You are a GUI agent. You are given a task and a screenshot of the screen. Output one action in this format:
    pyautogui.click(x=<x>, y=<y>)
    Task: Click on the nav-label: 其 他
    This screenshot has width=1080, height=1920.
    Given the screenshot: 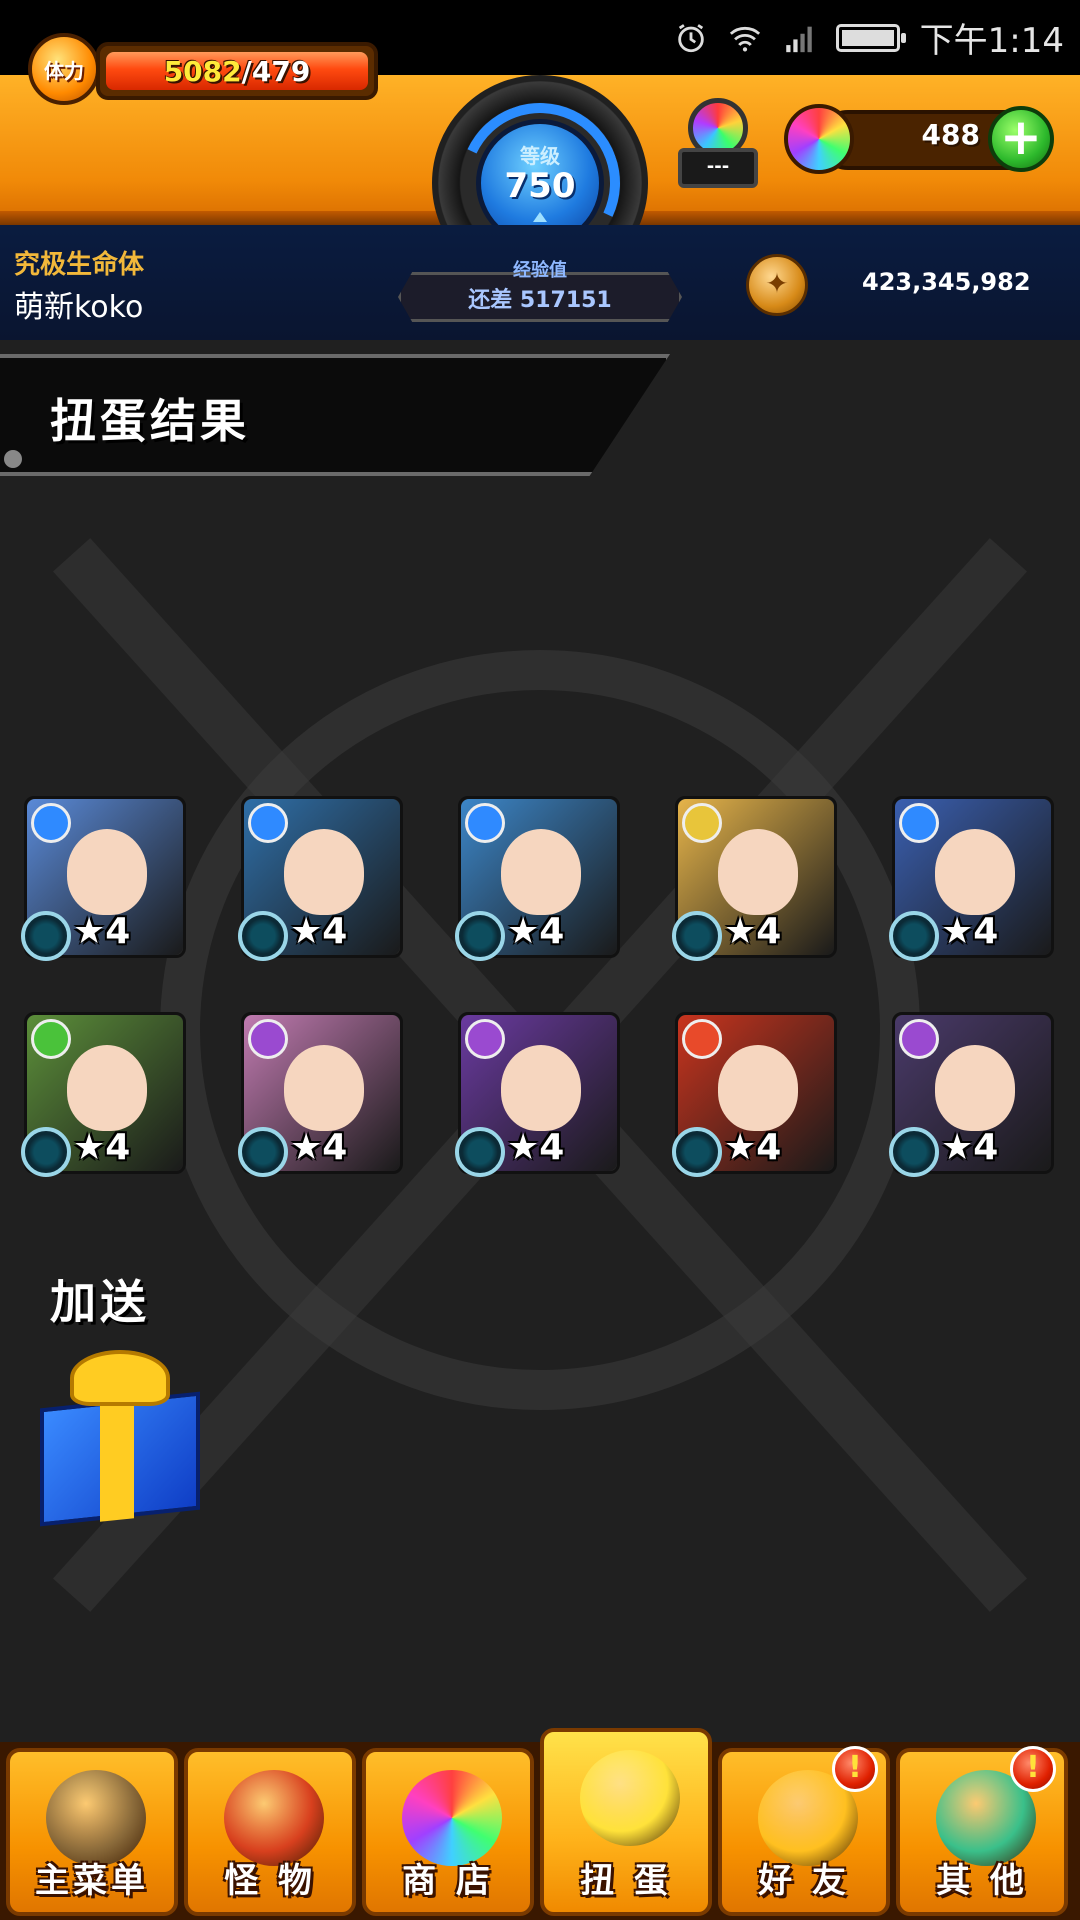 What is the action you would take?
    pyautogui.click(x=982, y=1881)
    